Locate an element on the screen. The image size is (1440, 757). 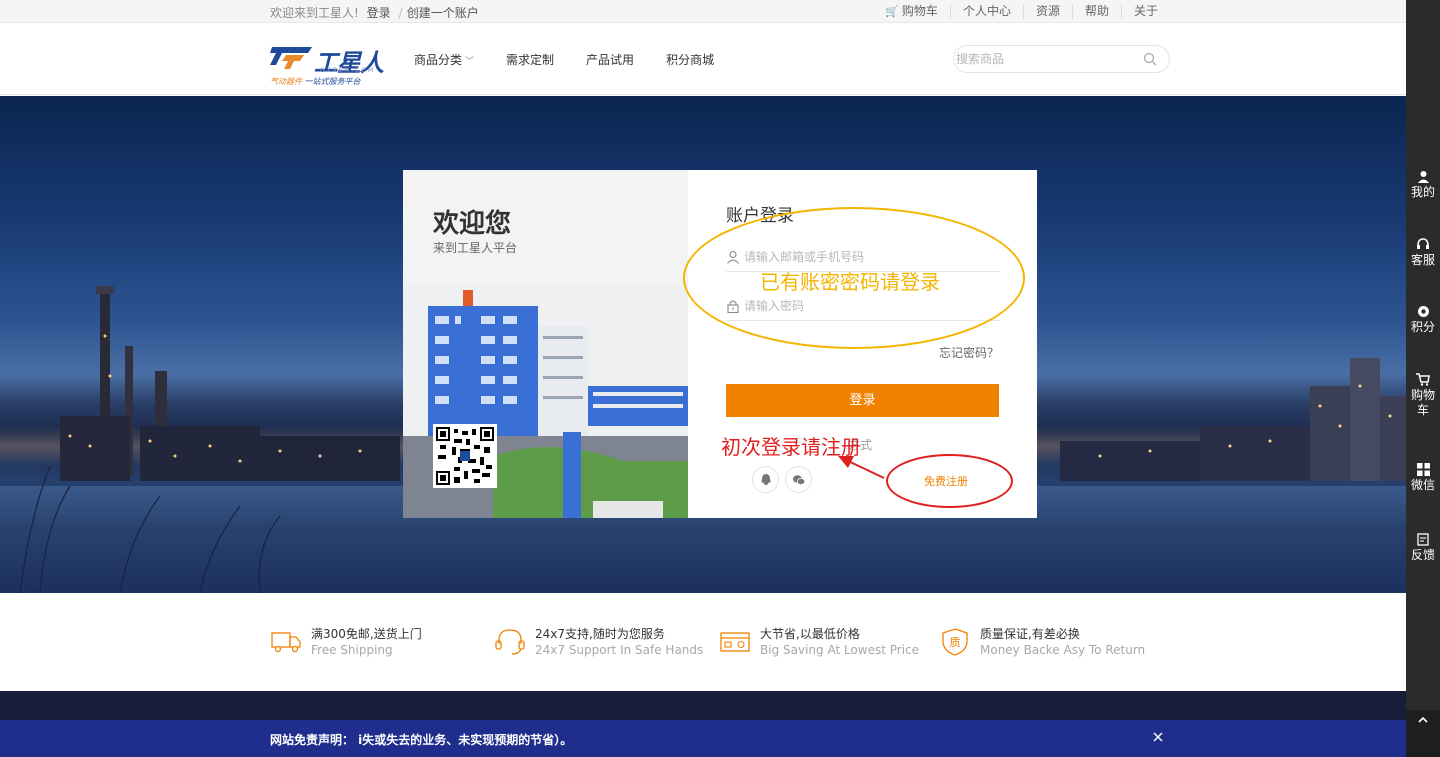
sidebar-item-wechat: 微信 is located at coordinates (1423, 478).